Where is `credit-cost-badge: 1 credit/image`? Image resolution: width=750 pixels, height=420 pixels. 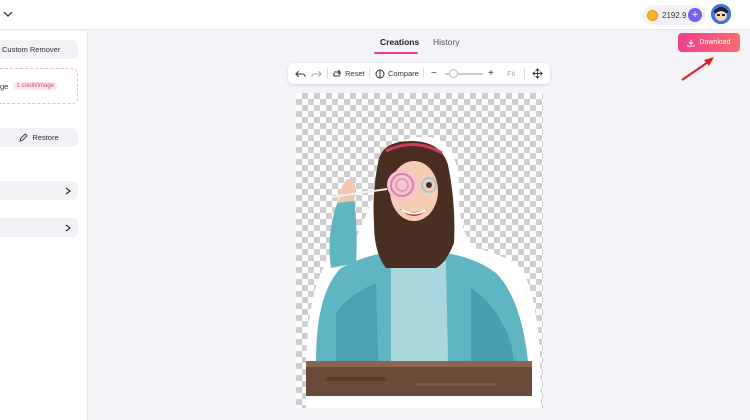
credit-cost-badge: 1 credit/image is located at coordinates (35, 86).